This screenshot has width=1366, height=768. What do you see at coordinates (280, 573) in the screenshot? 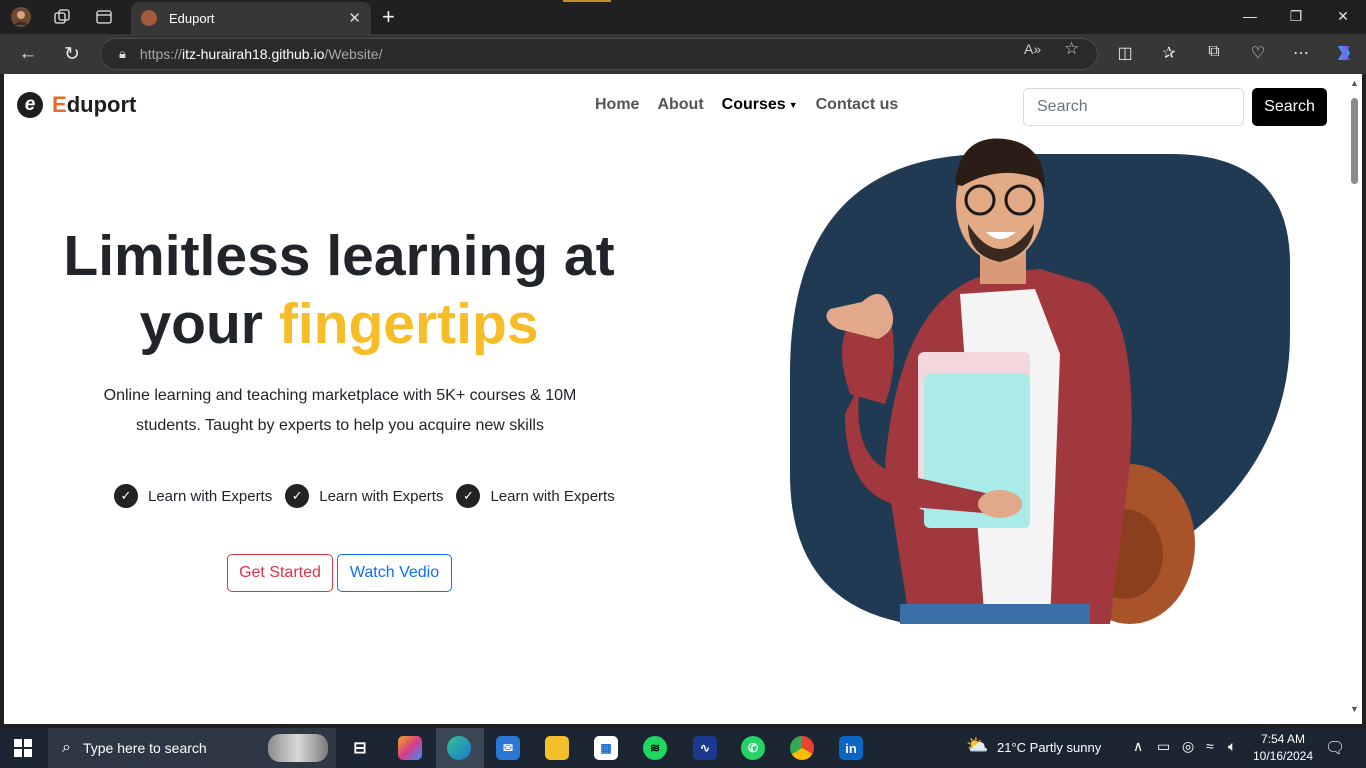
I see `get-started-button: Get Started` at bounding box center [280, 573].